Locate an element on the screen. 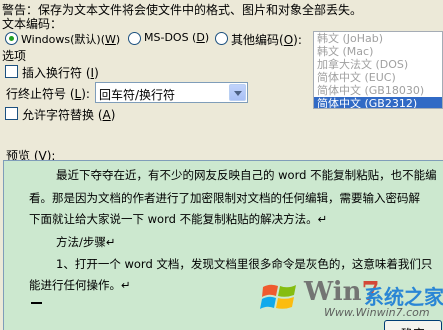  line-end-label: 行终止符号 (L): is located at coordinates (48, 94).